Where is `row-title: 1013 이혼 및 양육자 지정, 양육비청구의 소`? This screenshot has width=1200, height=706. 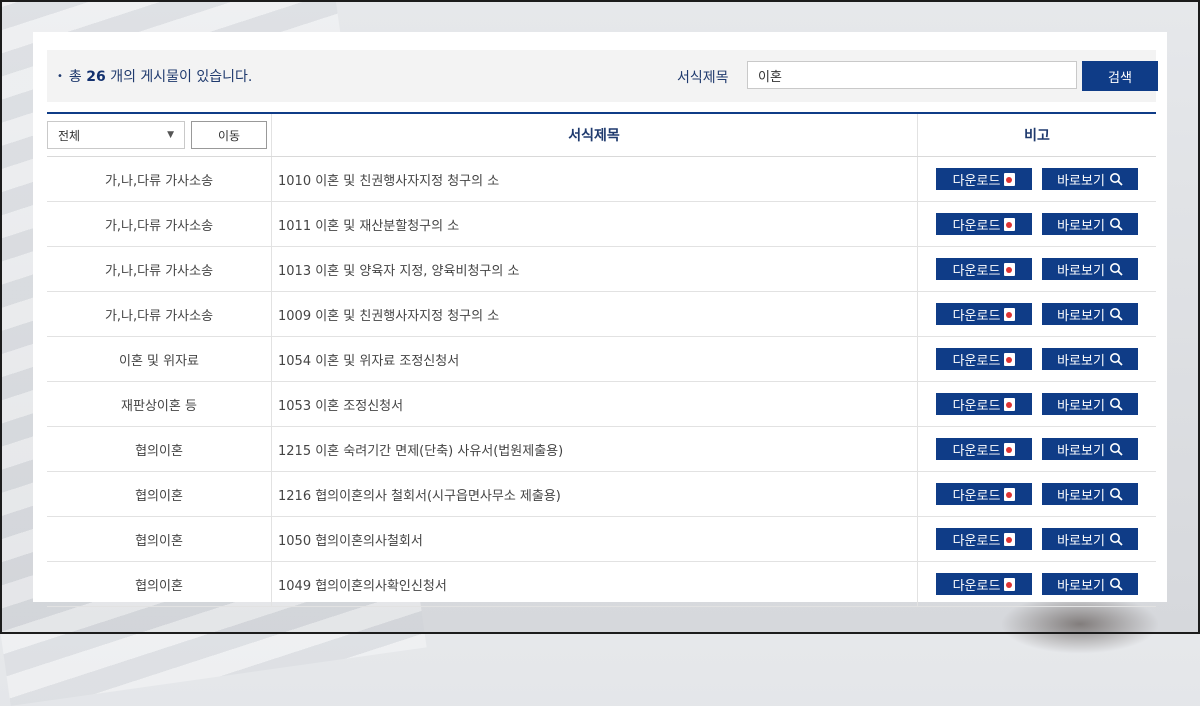 row-title: 1013 이혼 및 양육자 지정, 양육비청구의 소 is located at coordinates (594, 269).